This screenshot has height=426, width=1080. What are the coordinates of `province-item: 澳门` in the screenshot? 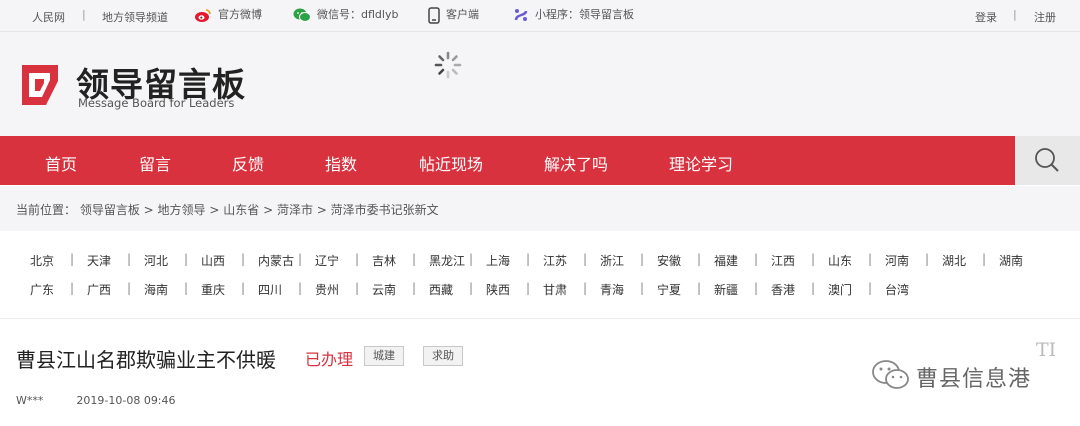 It's located at (840, 289).